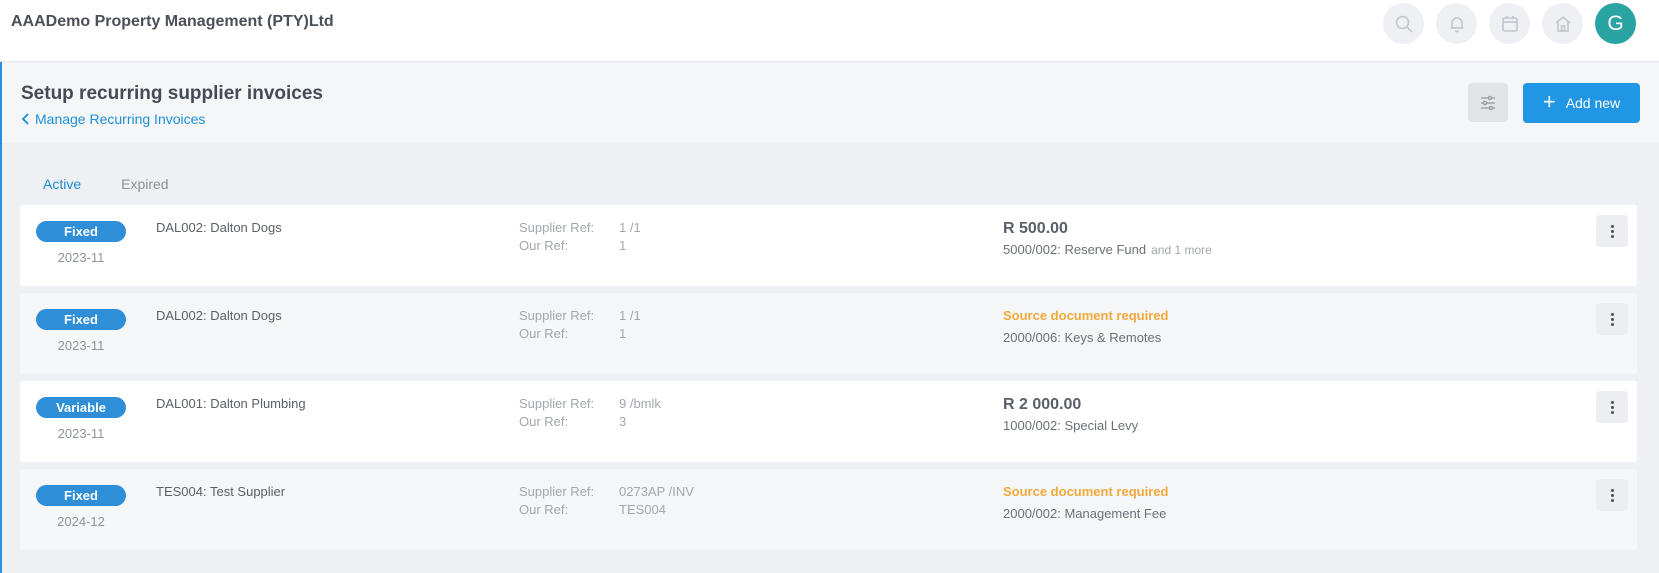  Describe the element at coordinates (656, 491) in the screenshot. I see `supplier-ref-value: 0273AP /INV` at that location.